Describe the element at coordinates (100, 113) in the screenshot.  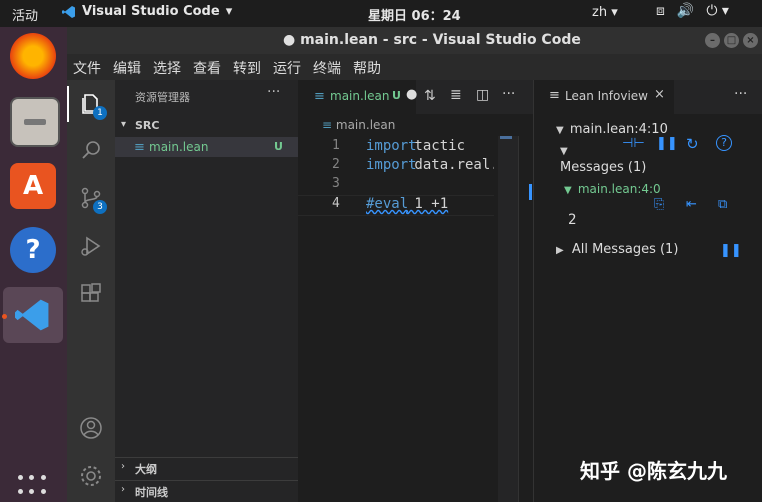
I see `explorer-badge: 1` at that location.